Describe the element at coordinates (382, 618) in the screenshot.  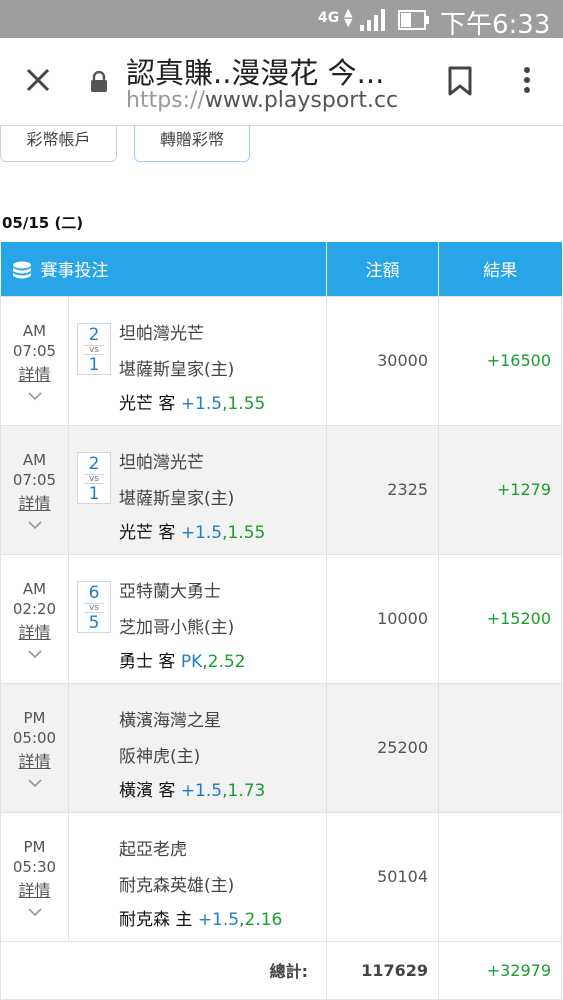
I see `bet-amount: 10000` at that location.